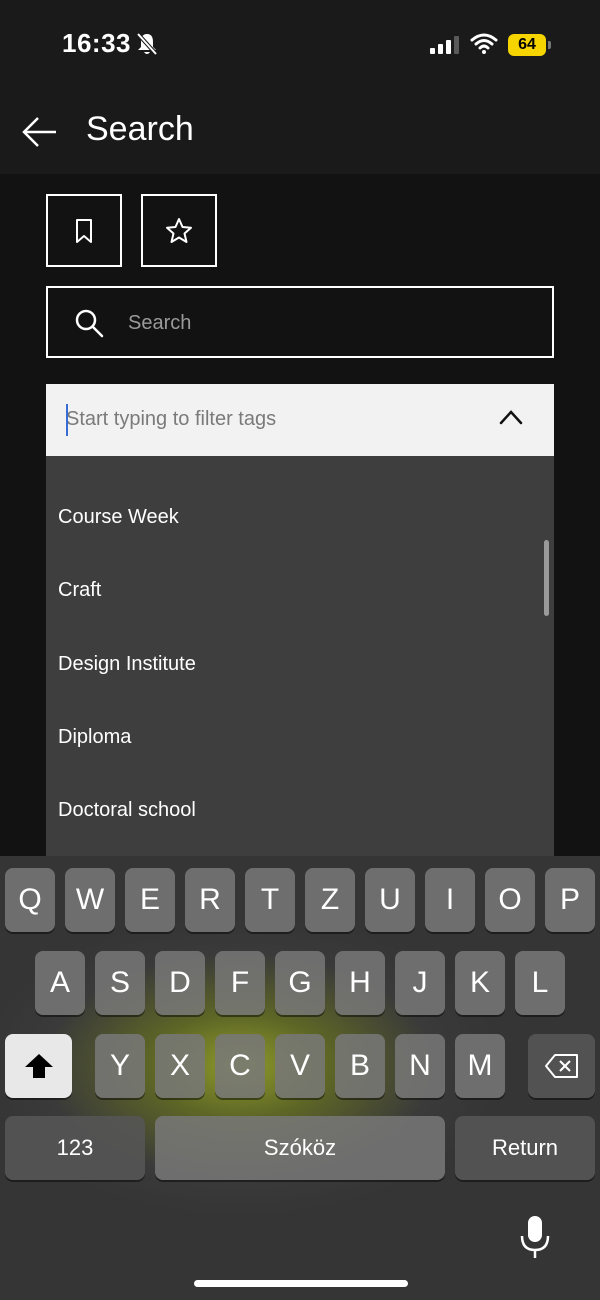 The height and width of the screenshot is (1300, 600). I want to click on key-u: U, so click(390, 900).